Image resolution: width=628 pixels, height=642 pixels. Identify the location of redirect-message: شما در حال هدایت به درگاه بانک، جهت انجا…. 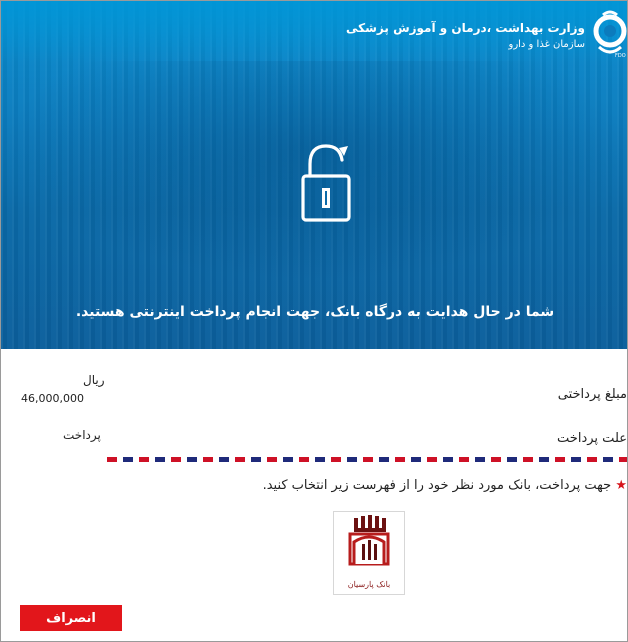
(315, 312).